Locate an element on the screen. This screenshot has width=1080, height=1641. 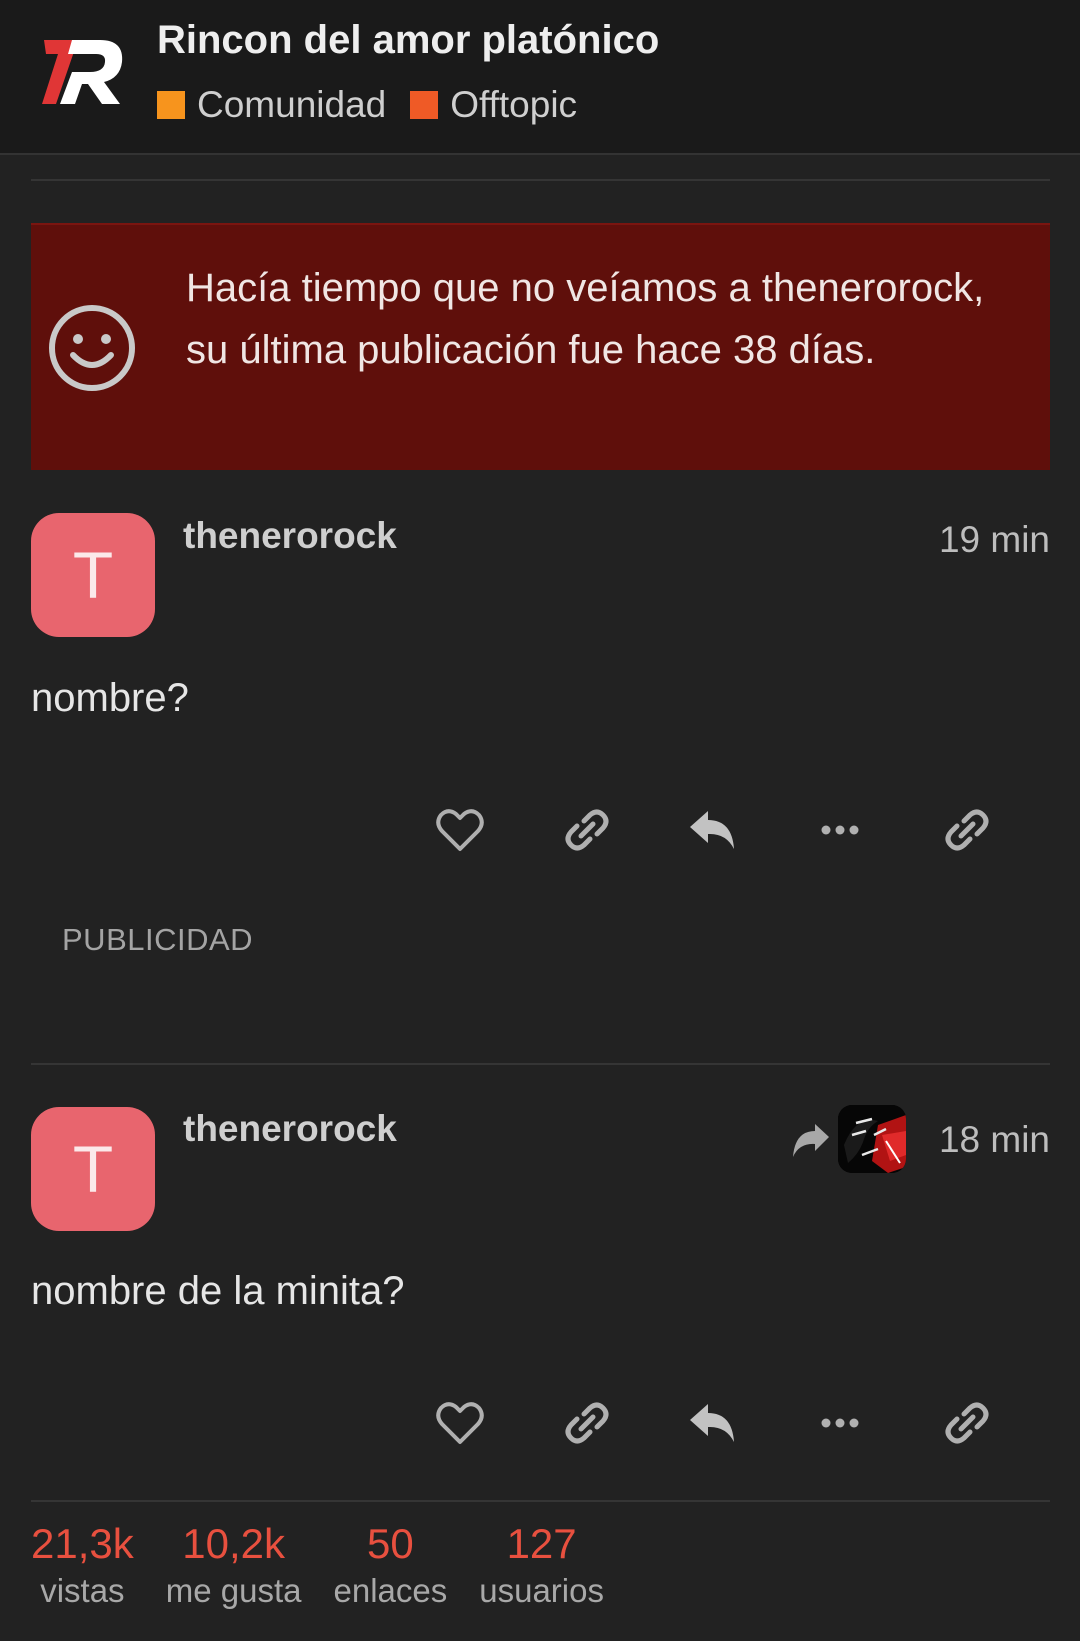
post-time: 19 min is located at coordinates (994, 540).